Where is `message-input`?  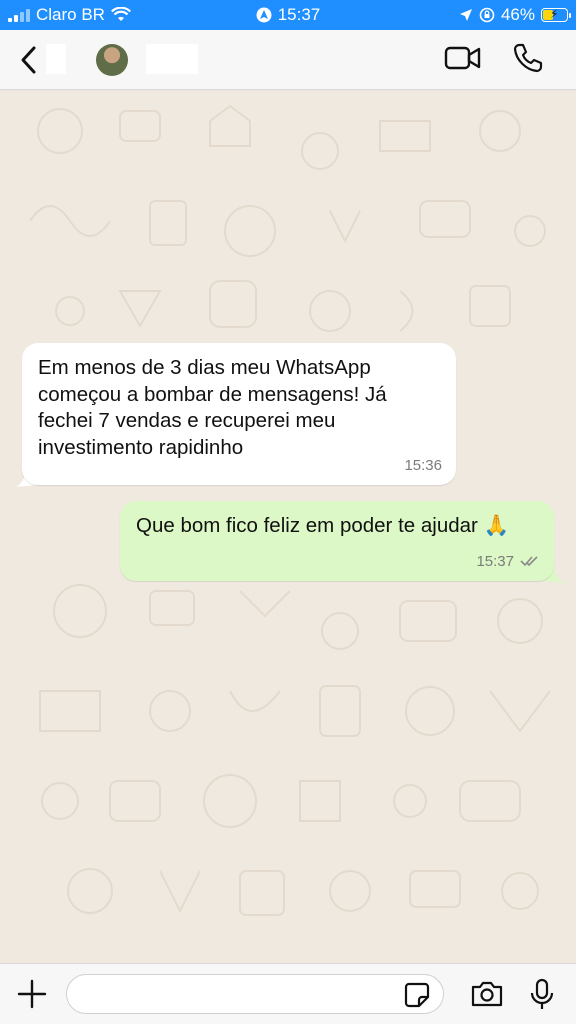
message-input is located at coordinates (255, 994).